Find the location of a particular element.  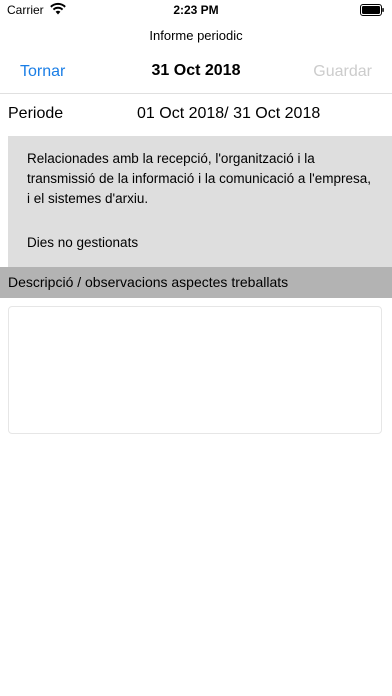

status-time: 2:23 PM is located at coordinates (196, 10).